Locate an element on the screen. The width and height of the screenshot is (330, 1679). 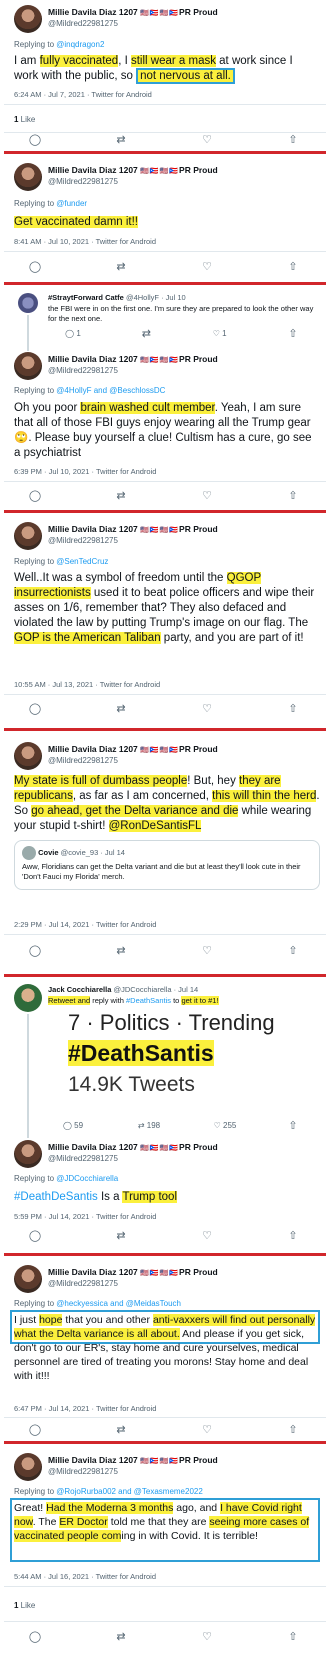
reply-to-link: @RojoRurba002 and @Texasmeme2022 is located at coordinates (129, 1491).